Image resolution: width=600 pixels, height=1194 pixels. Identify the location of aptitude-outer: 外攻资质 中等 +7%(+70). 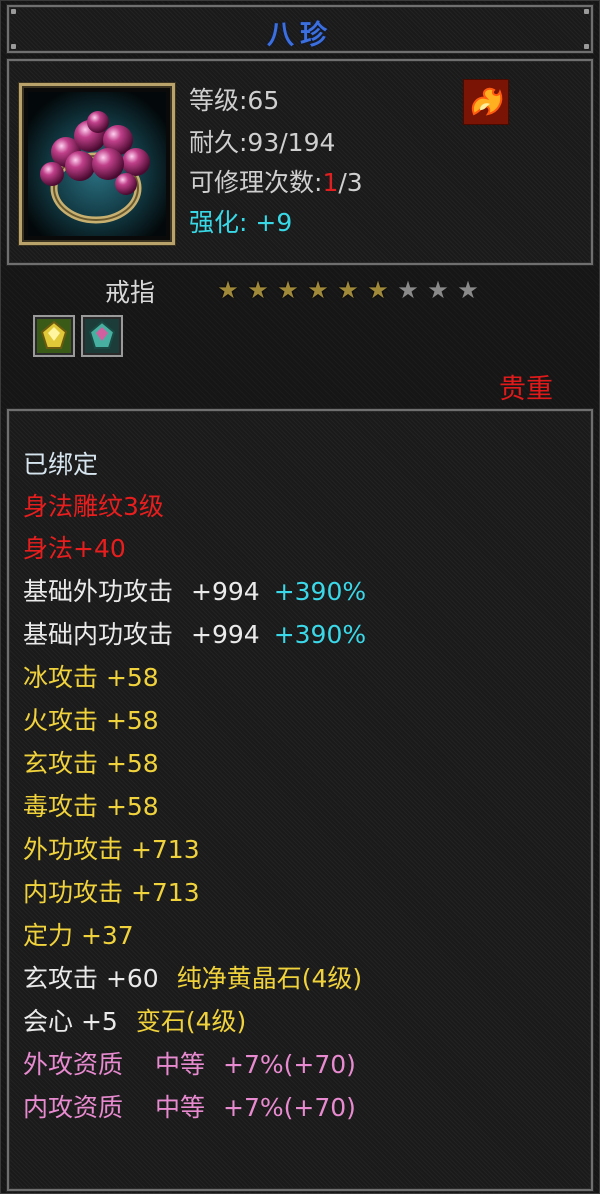
(189, 1063).